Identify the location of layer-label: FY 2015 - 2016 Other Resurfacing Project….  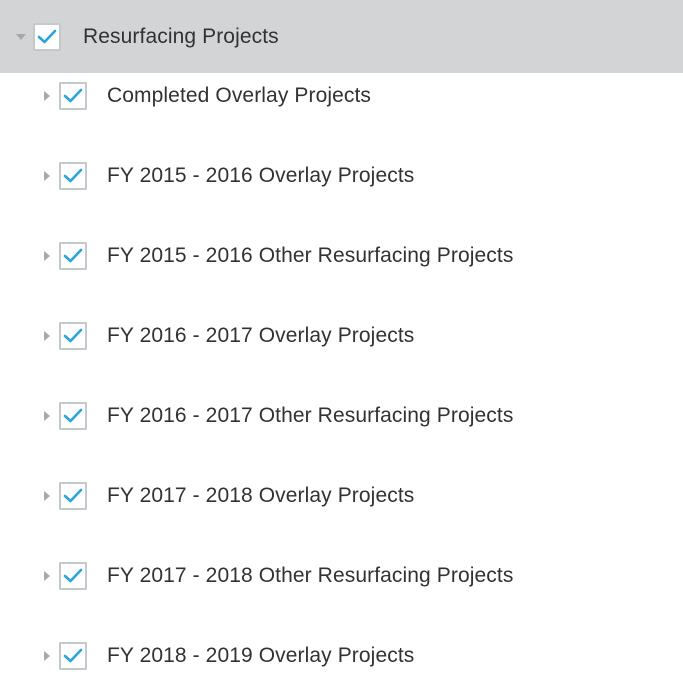
(310, 256).